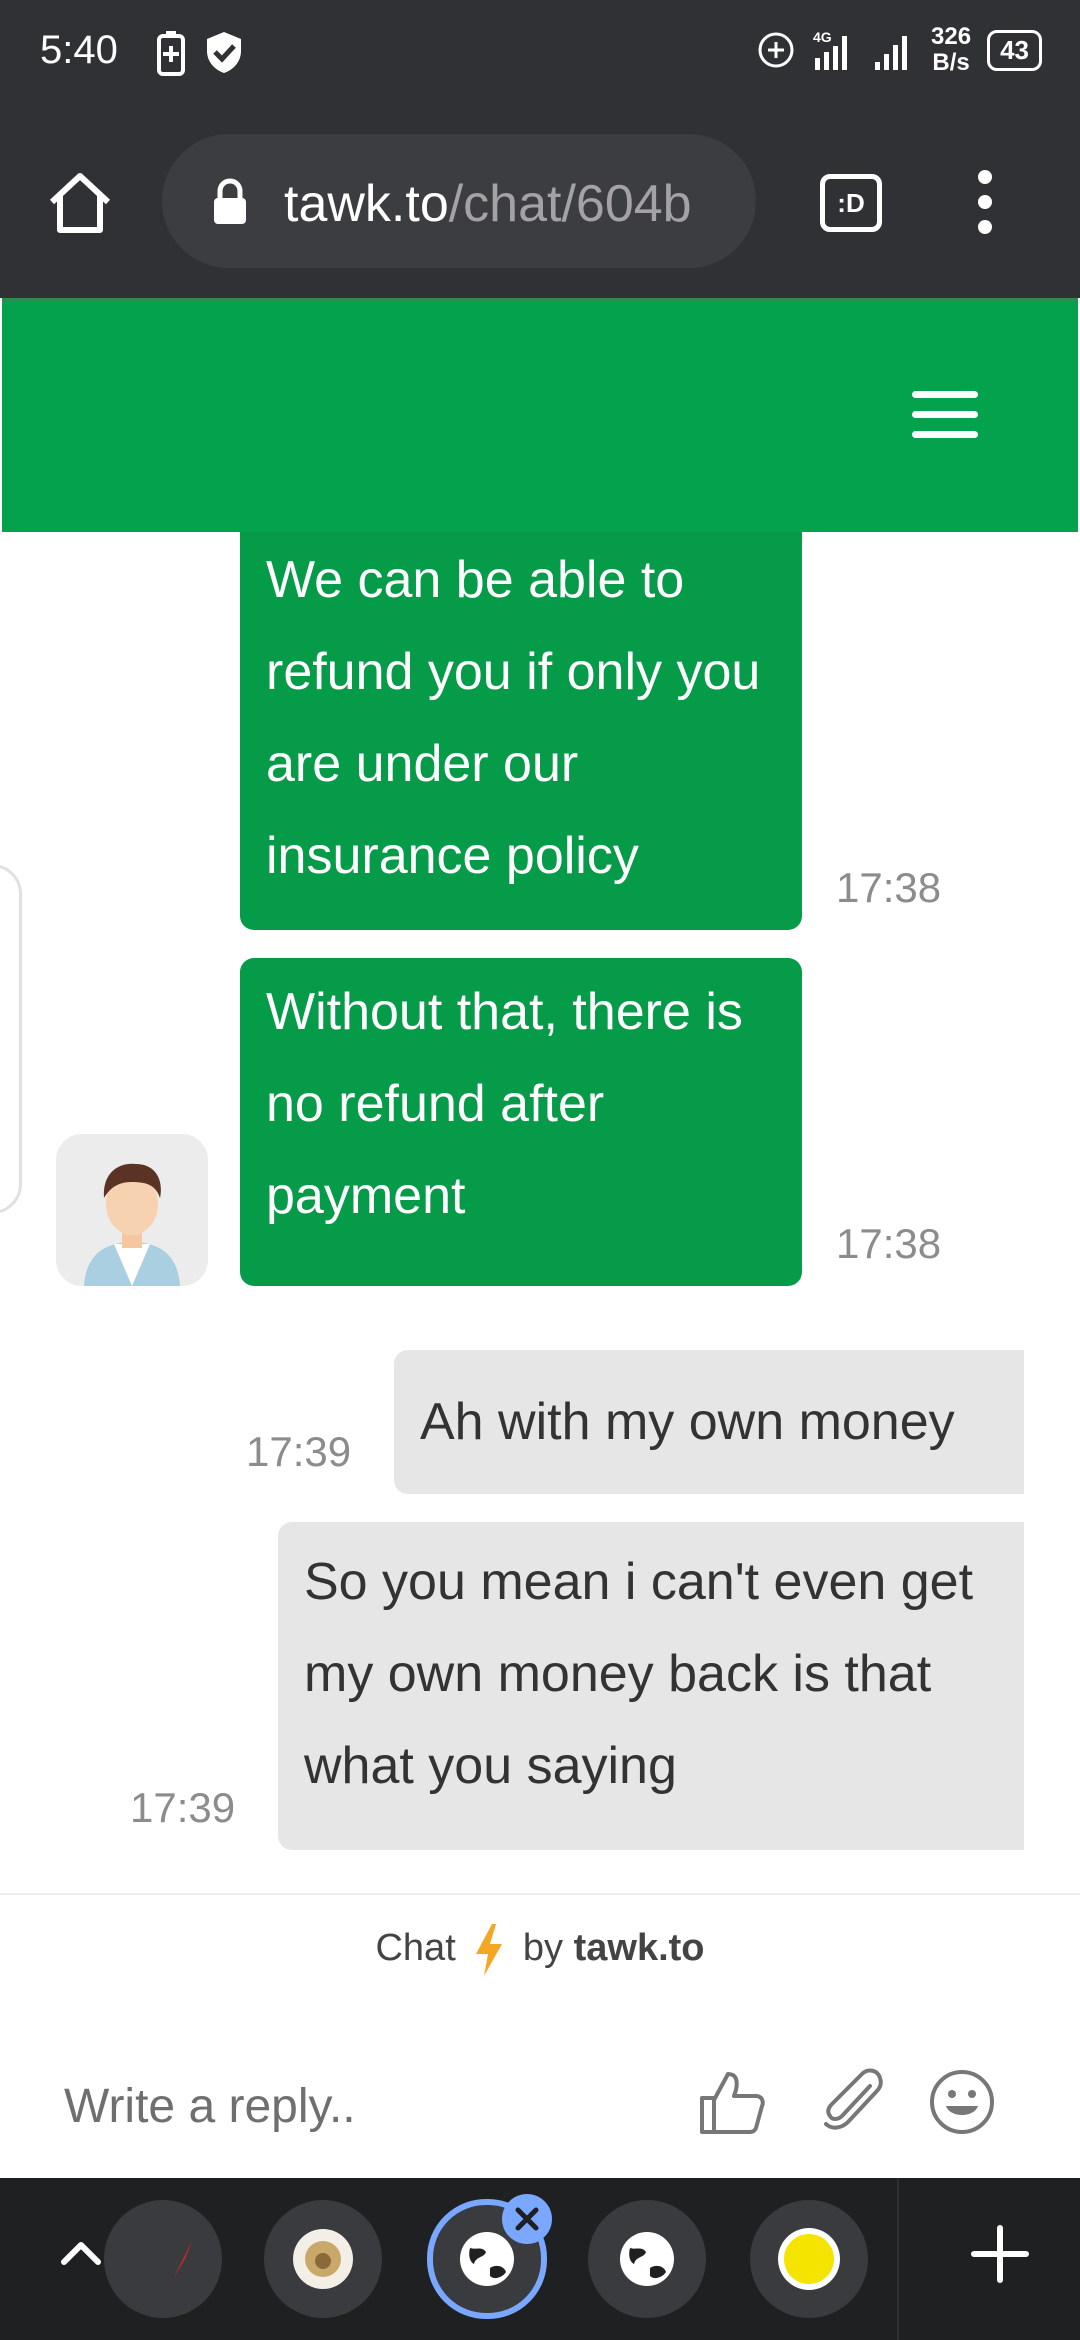 This screenshot has height=2340, width=1080. What do you see at coordinates (776, 50) in the screenshot?
I see `data-saver-icon` at bounding box center [776, 50].